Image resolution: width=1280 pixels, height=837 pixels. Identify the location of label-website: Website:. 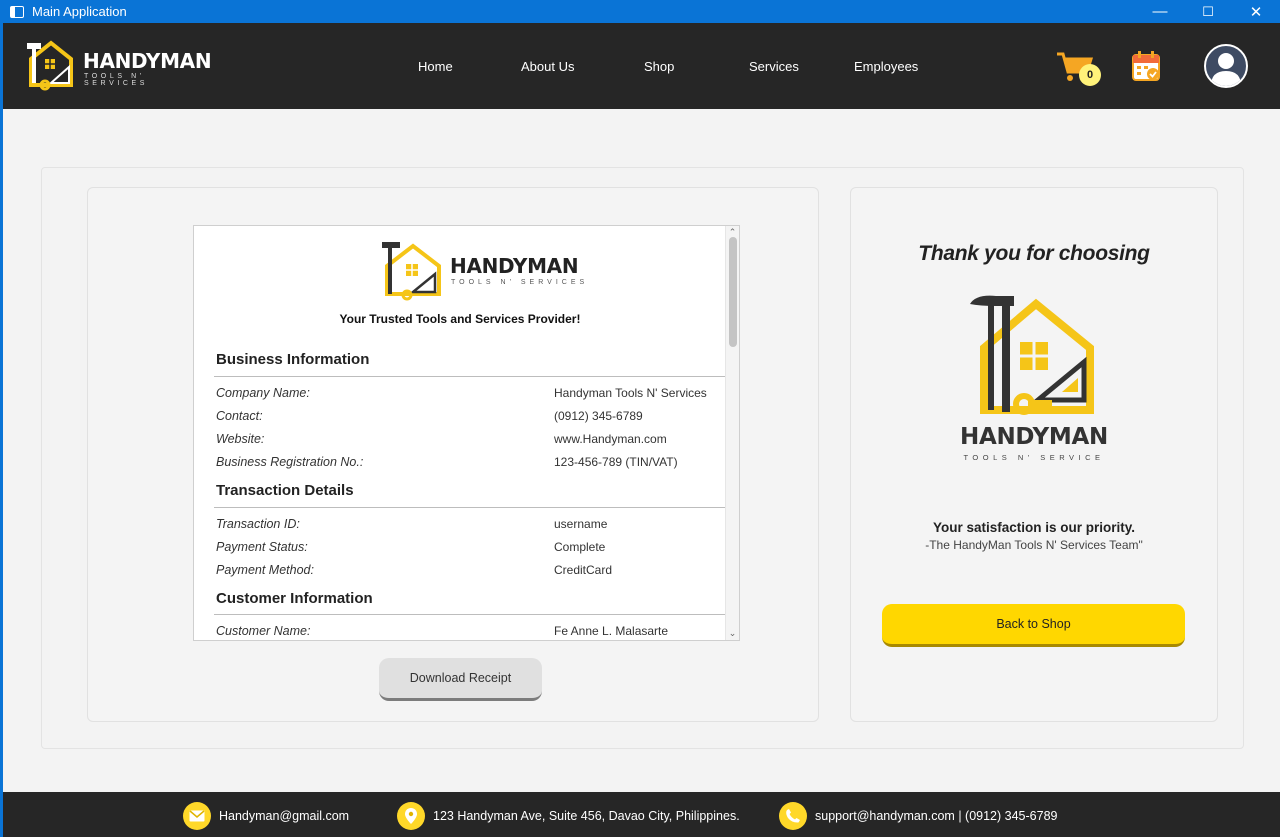
(240, 439).